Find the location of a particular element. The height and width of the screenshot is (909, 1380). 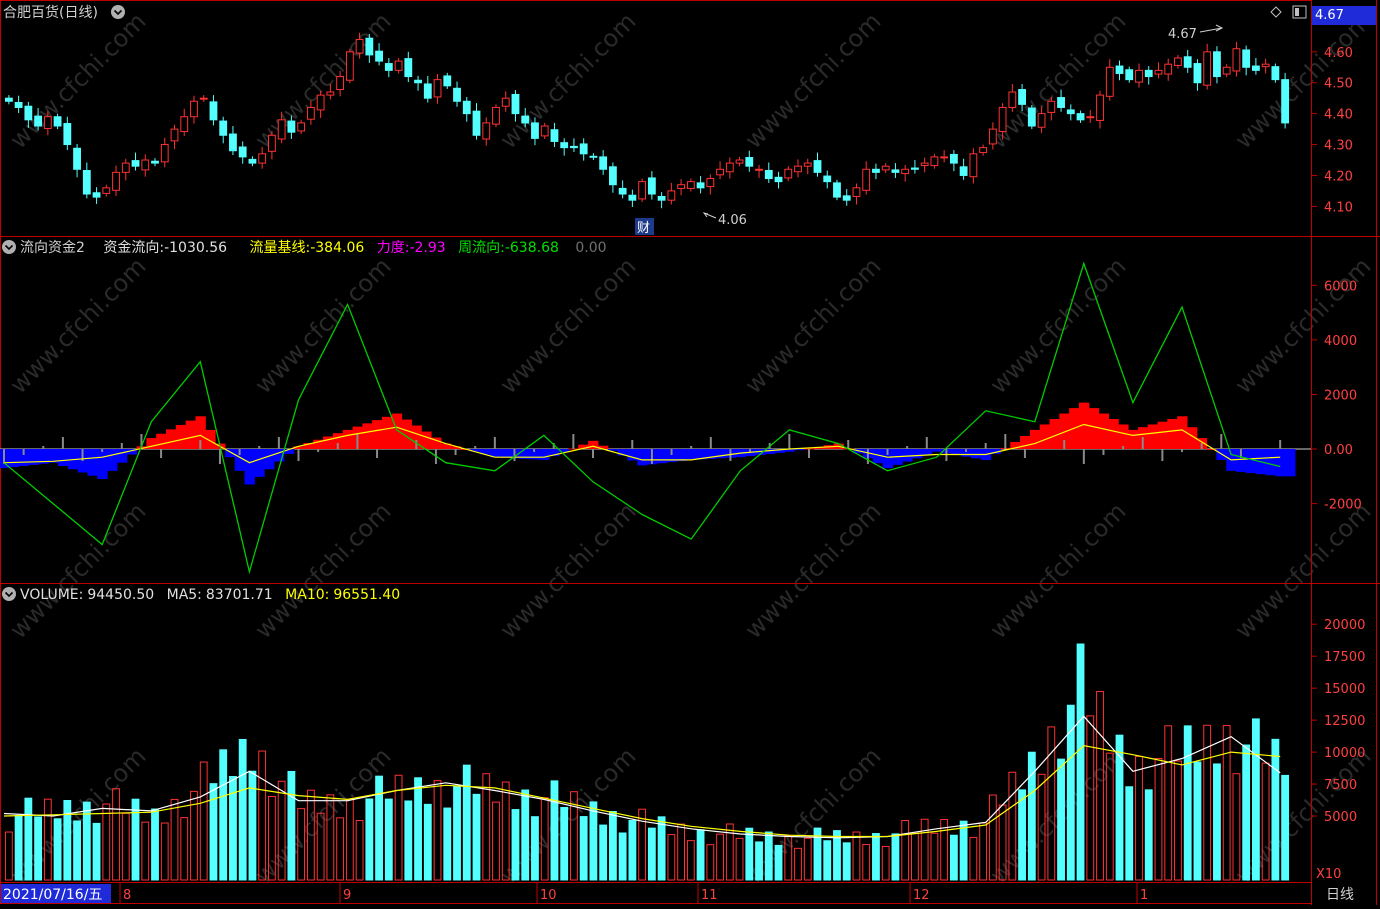

strength-label: 力度: is located at coordinates (393, 248).